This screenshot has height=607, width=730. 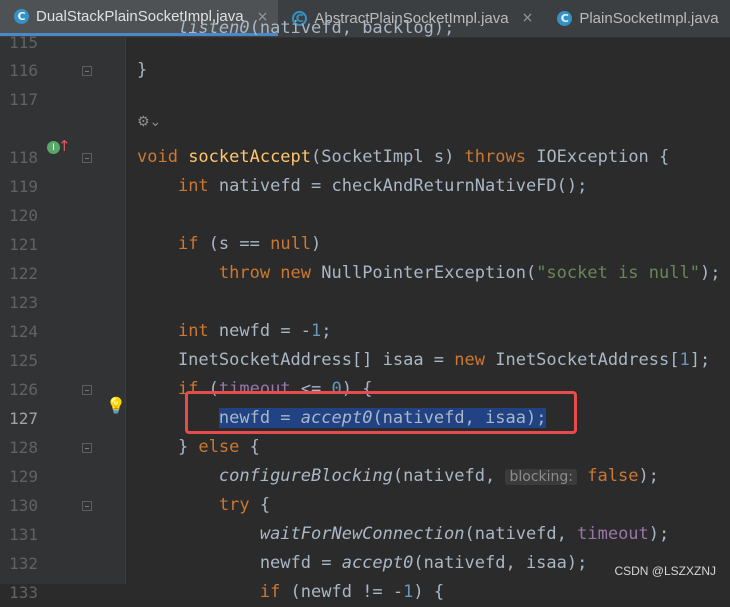 What do you see at coordinates (254, 331) in the screenshot?
I see `code-text: int newfd = -1;` at bounding box center [254, 331].